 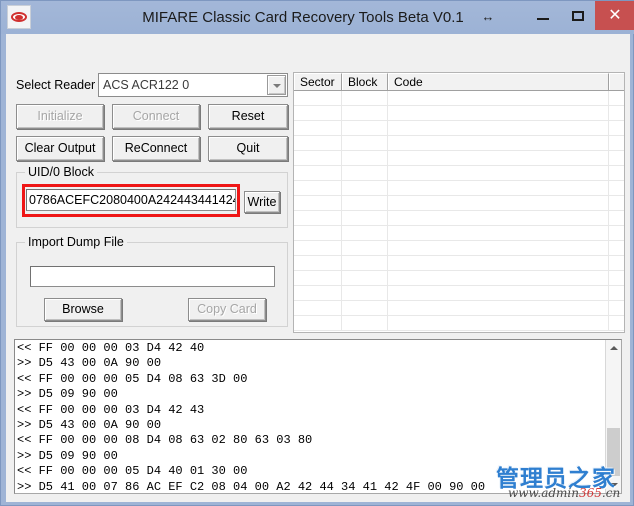 What do you see at coordinates (318, 81) in the screenshot?
I see `grid-col-sector: Sector` at bounding box center [318, 81].